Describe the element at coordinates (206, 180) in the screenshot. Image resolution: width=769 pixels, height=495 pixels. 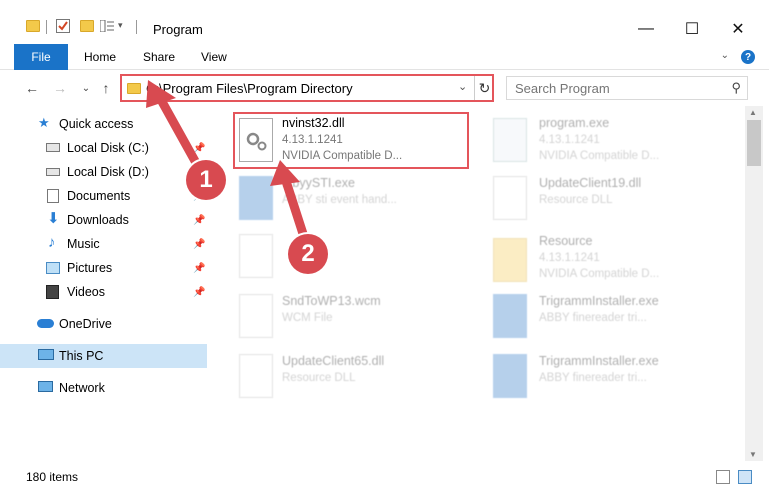
I see `step-1-badge: 1` at that location.